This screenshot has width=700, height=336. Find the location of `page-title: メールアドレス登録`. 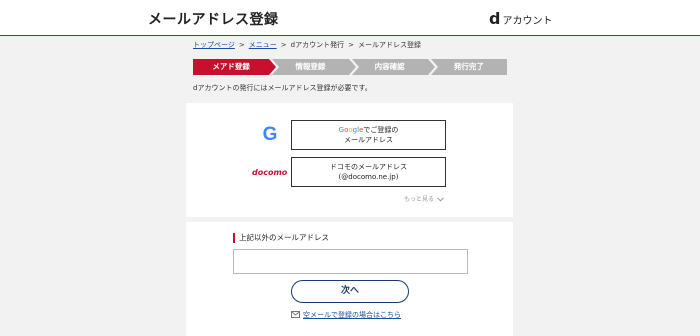

page-title: メールアドレス登録 is located at coordinates (213, 20).